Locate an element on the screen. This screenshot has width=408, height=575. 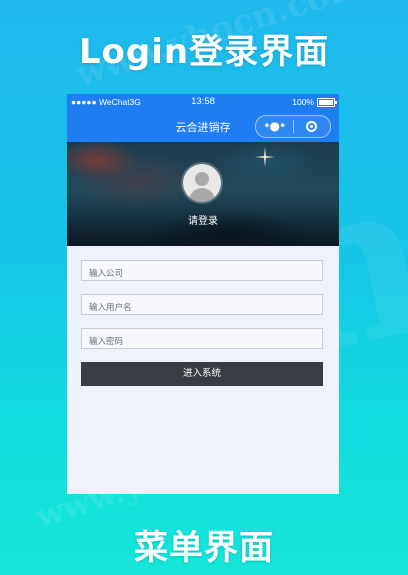
avatar-body is located at coordinates (202, 195).